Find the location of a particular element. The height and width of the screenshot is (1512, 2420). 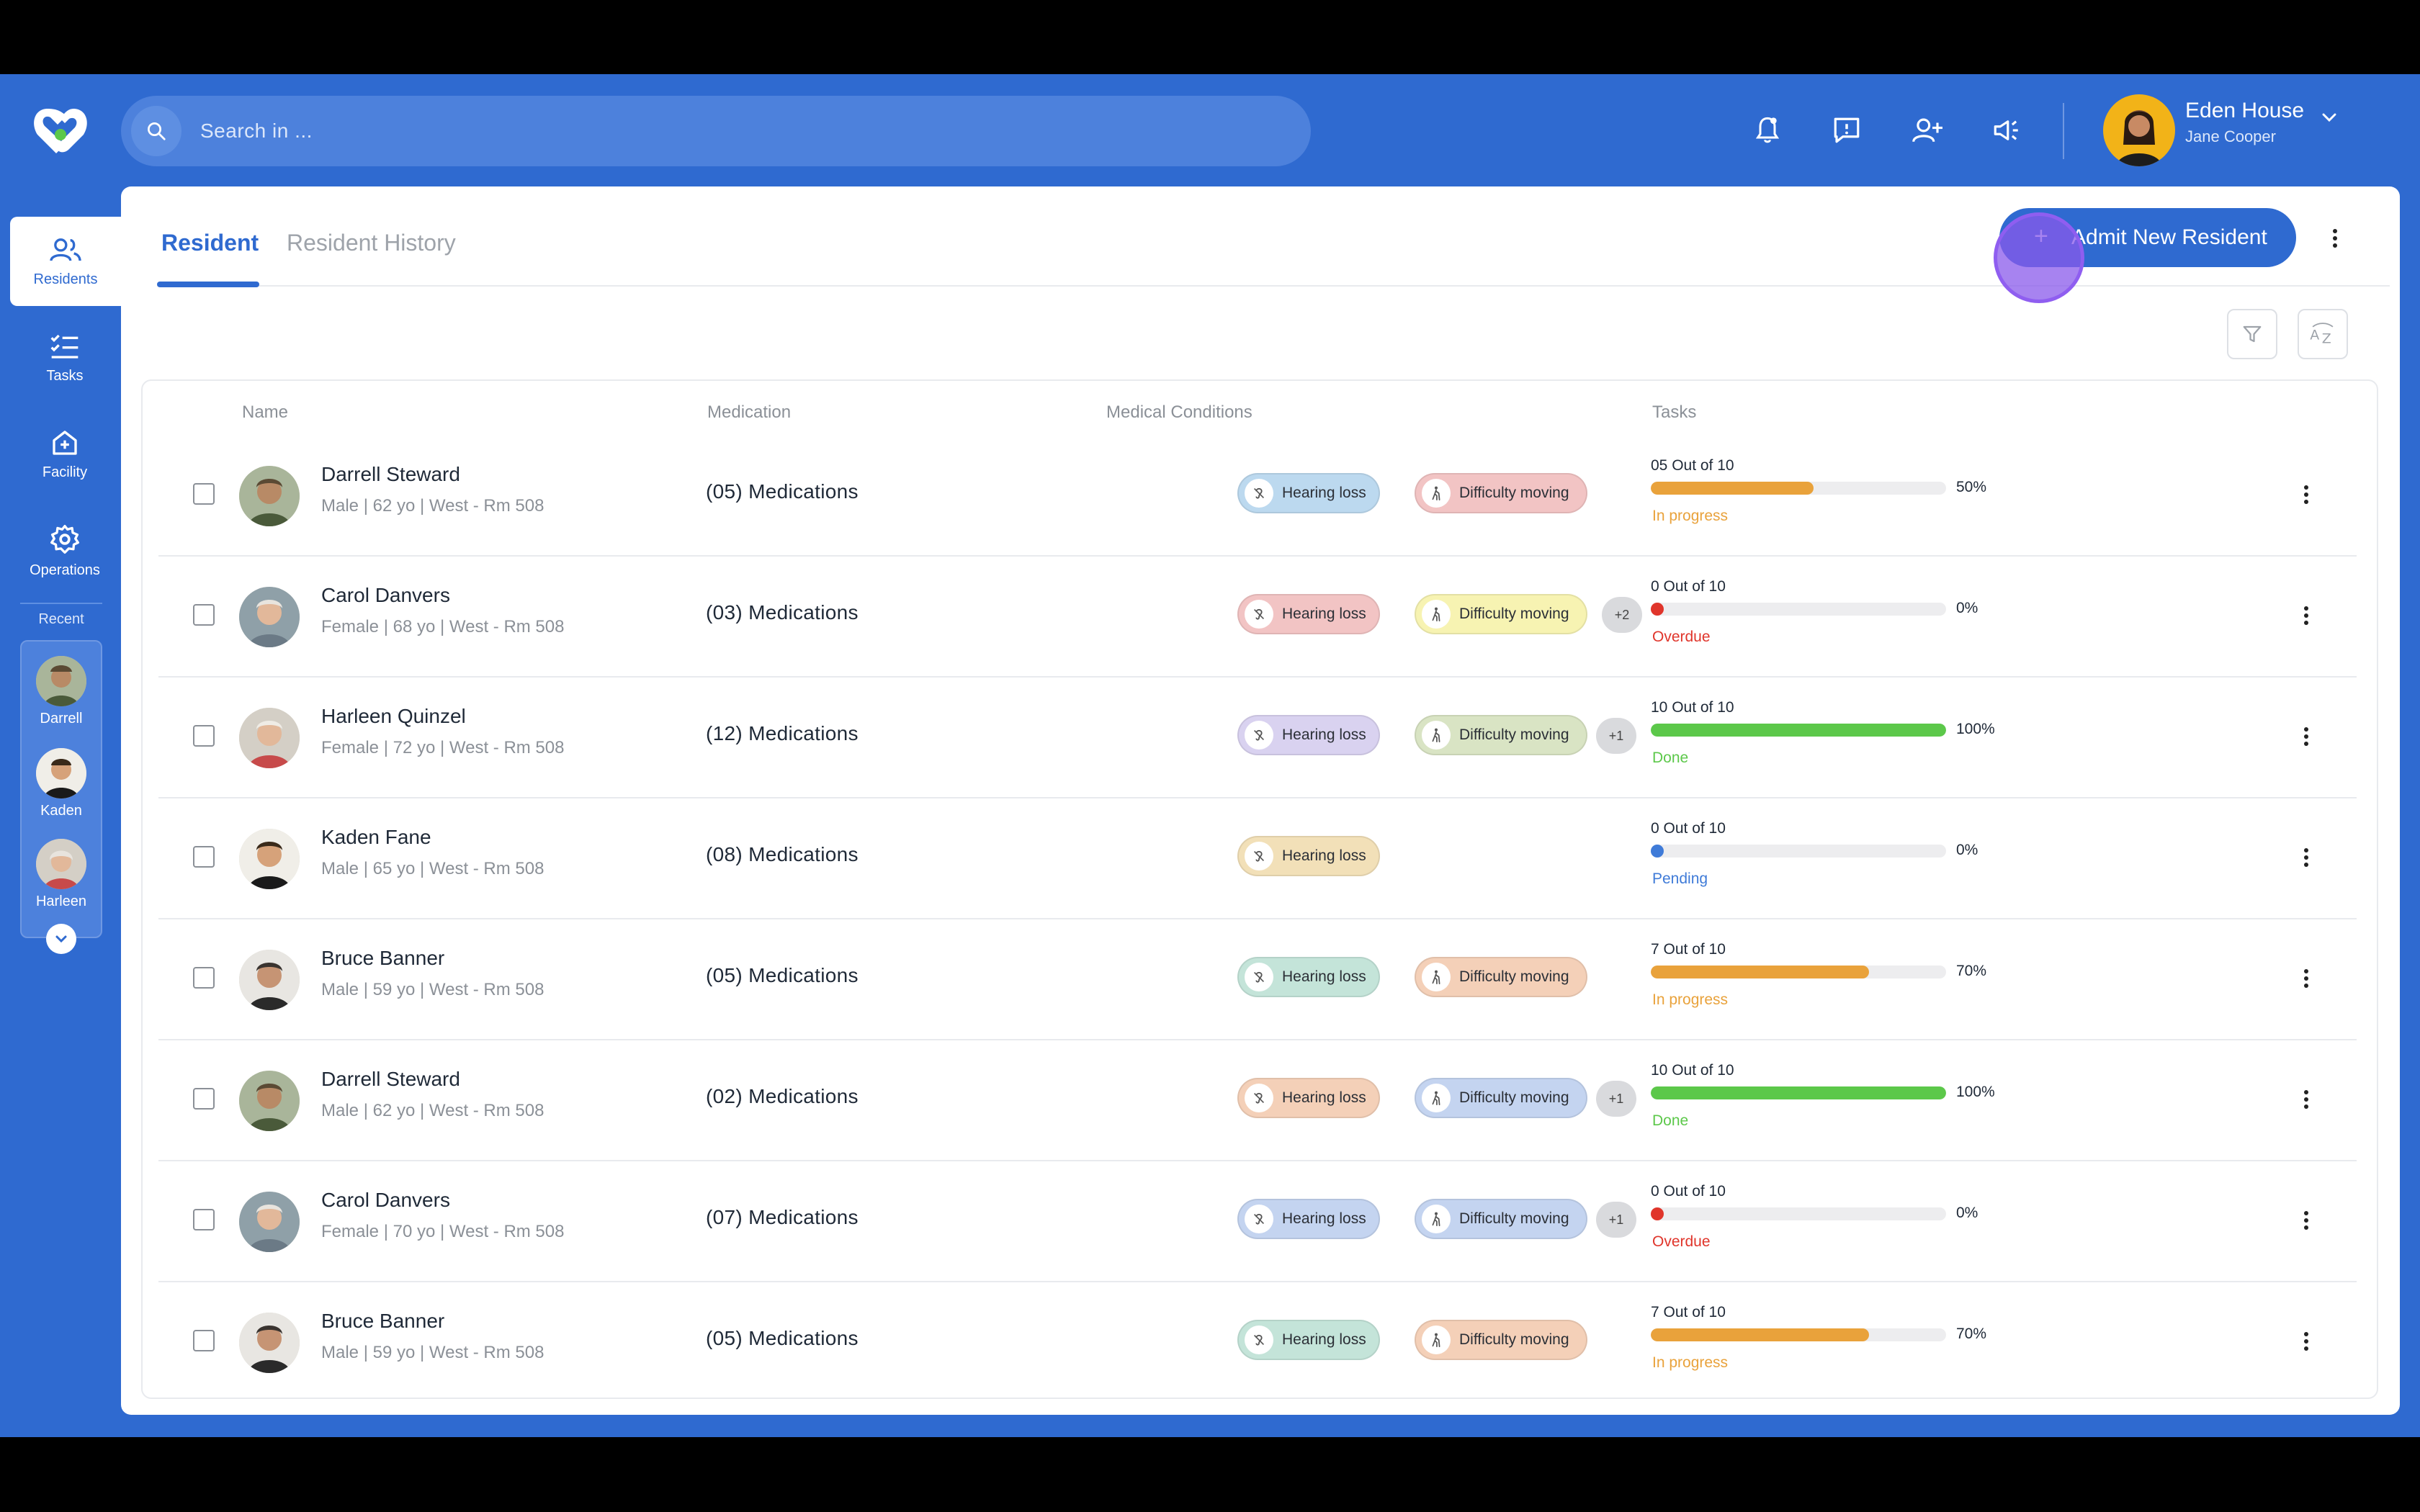

notification-bell-icon is located at coordinates (1767, 130).